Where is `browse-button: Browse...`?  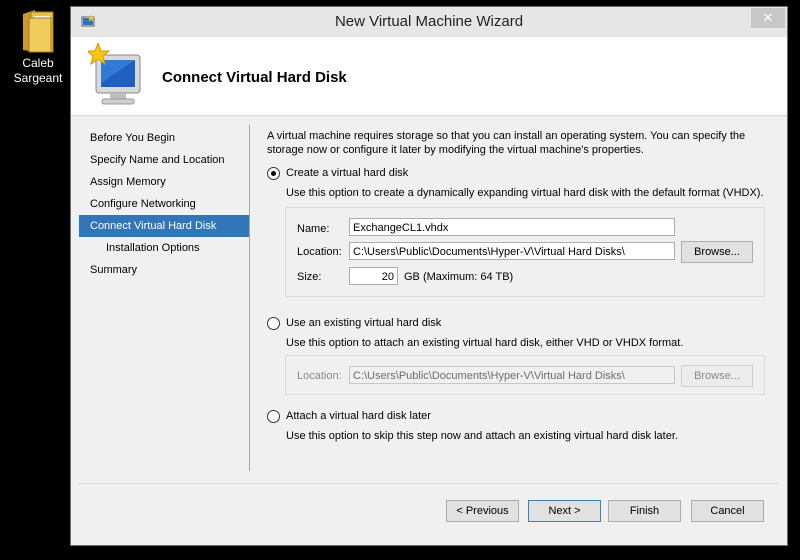 browse-button: Browse... is located at coordinates (717, 252).